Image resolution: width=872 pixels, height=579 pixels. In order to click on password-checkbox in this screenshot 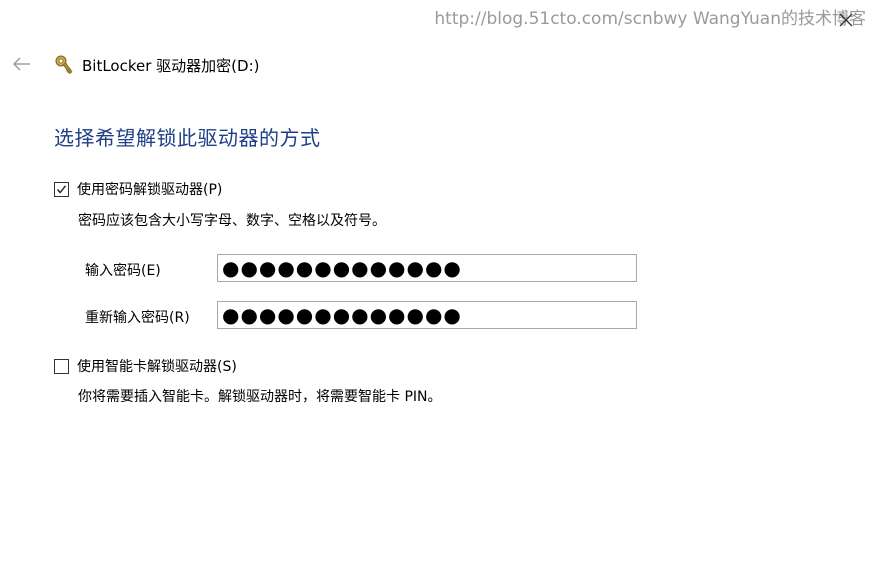, I will do `click(61, 189)`.